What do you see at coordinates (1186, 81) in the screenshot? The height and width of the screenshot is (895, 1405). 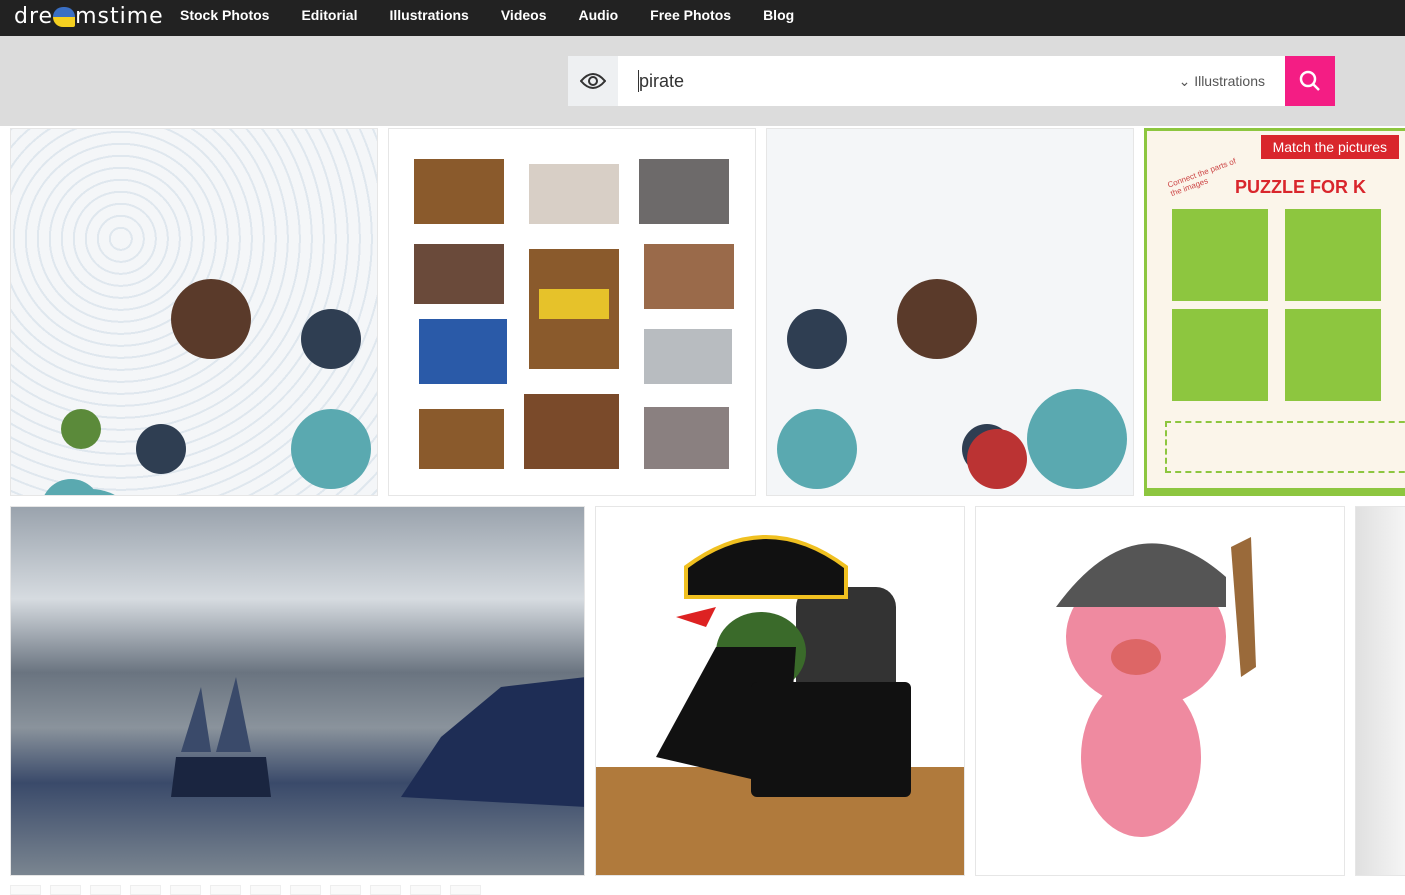 I see `chevron-down-icon: ⌄` at bounding box center [1186, 81].